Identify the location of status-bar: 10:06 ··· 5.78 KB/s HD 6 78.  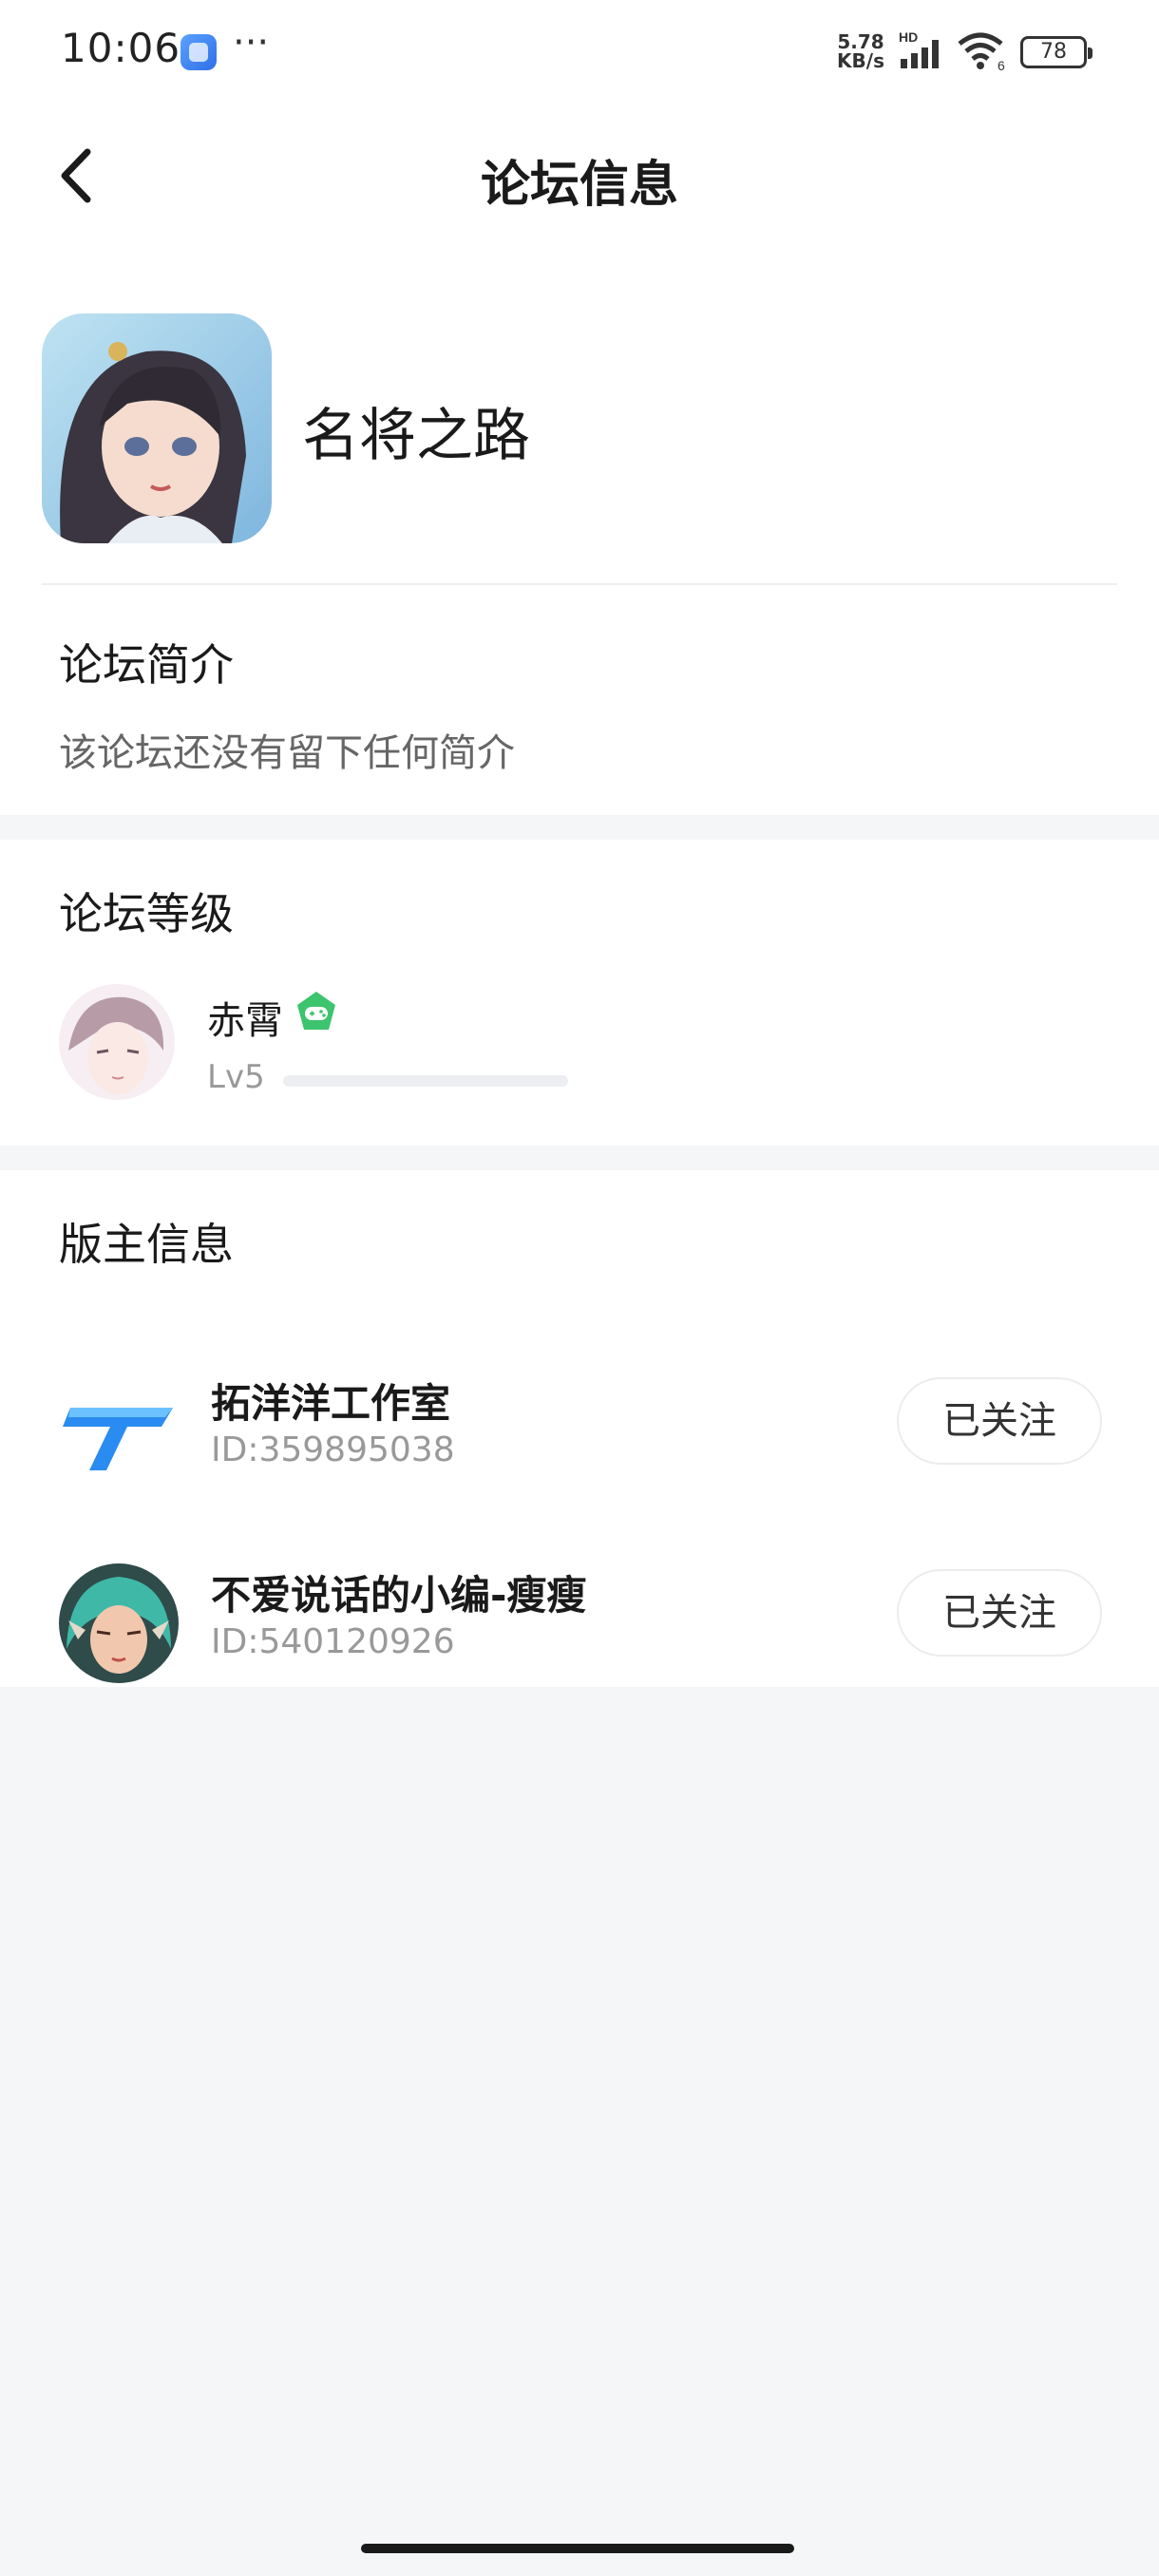
(579, 52).